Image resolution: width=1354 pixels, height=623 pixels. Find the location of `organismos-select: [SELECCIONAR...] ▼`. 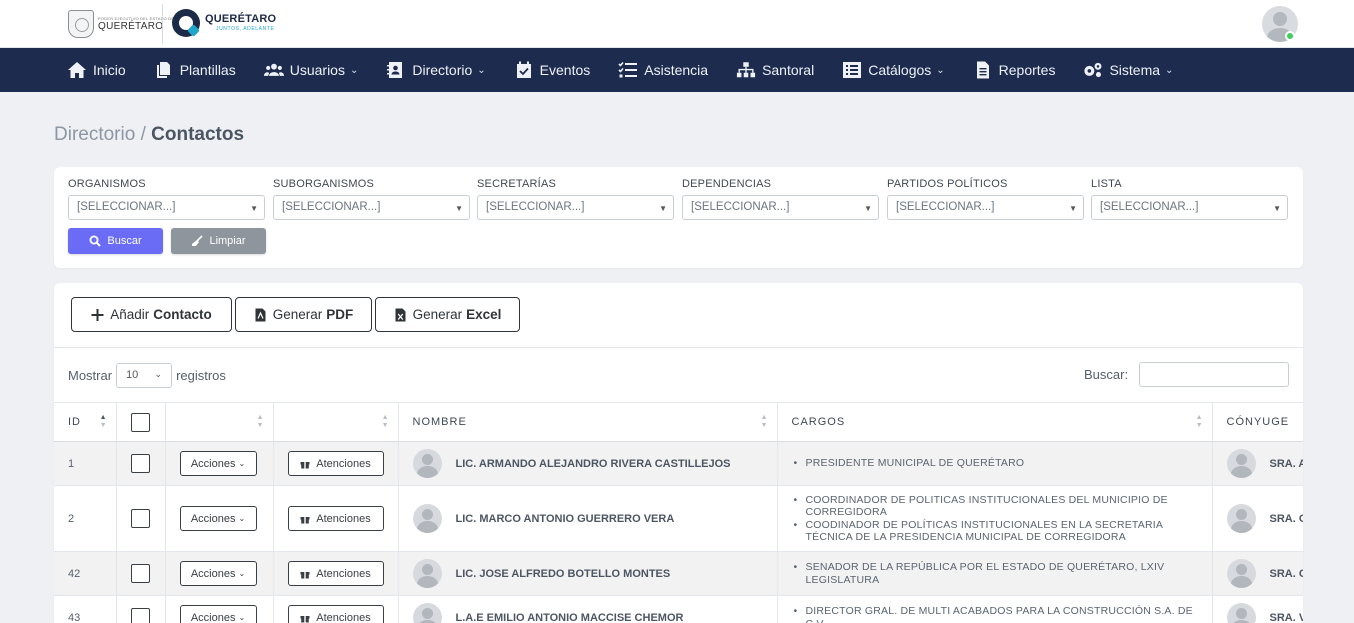

organismos-select: [SELECCIONAR...] ▼ is located at coordinates (166, 207).